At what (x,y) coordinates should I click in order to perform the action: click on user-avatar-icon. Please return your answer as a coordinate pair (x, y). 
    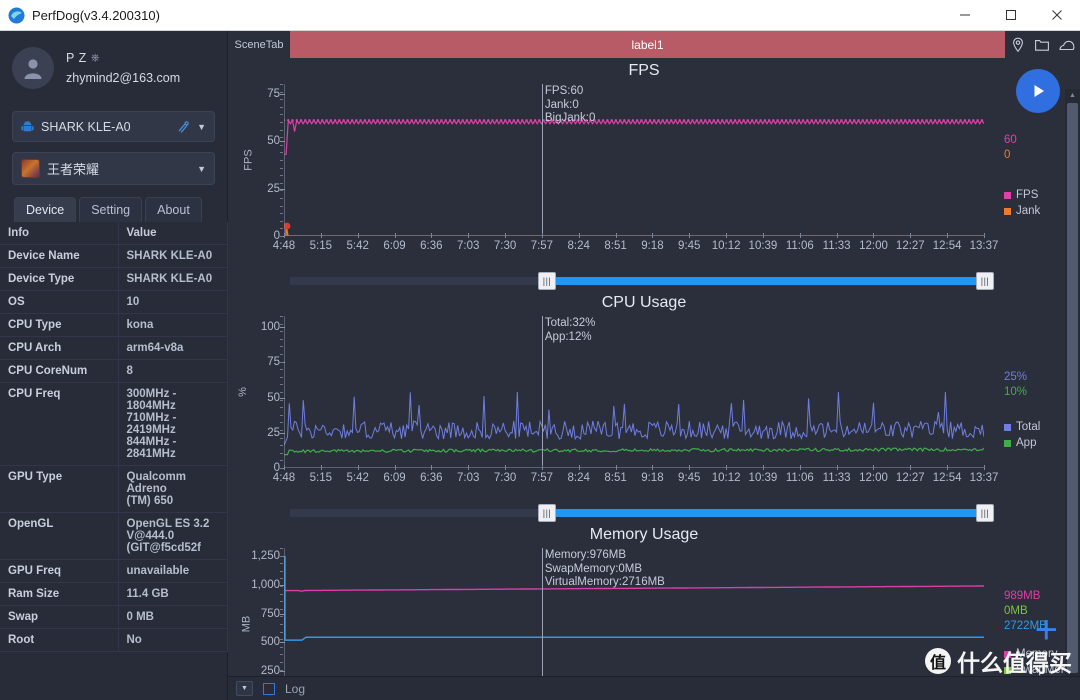
    Looking at the image, I should click on (33, 68).